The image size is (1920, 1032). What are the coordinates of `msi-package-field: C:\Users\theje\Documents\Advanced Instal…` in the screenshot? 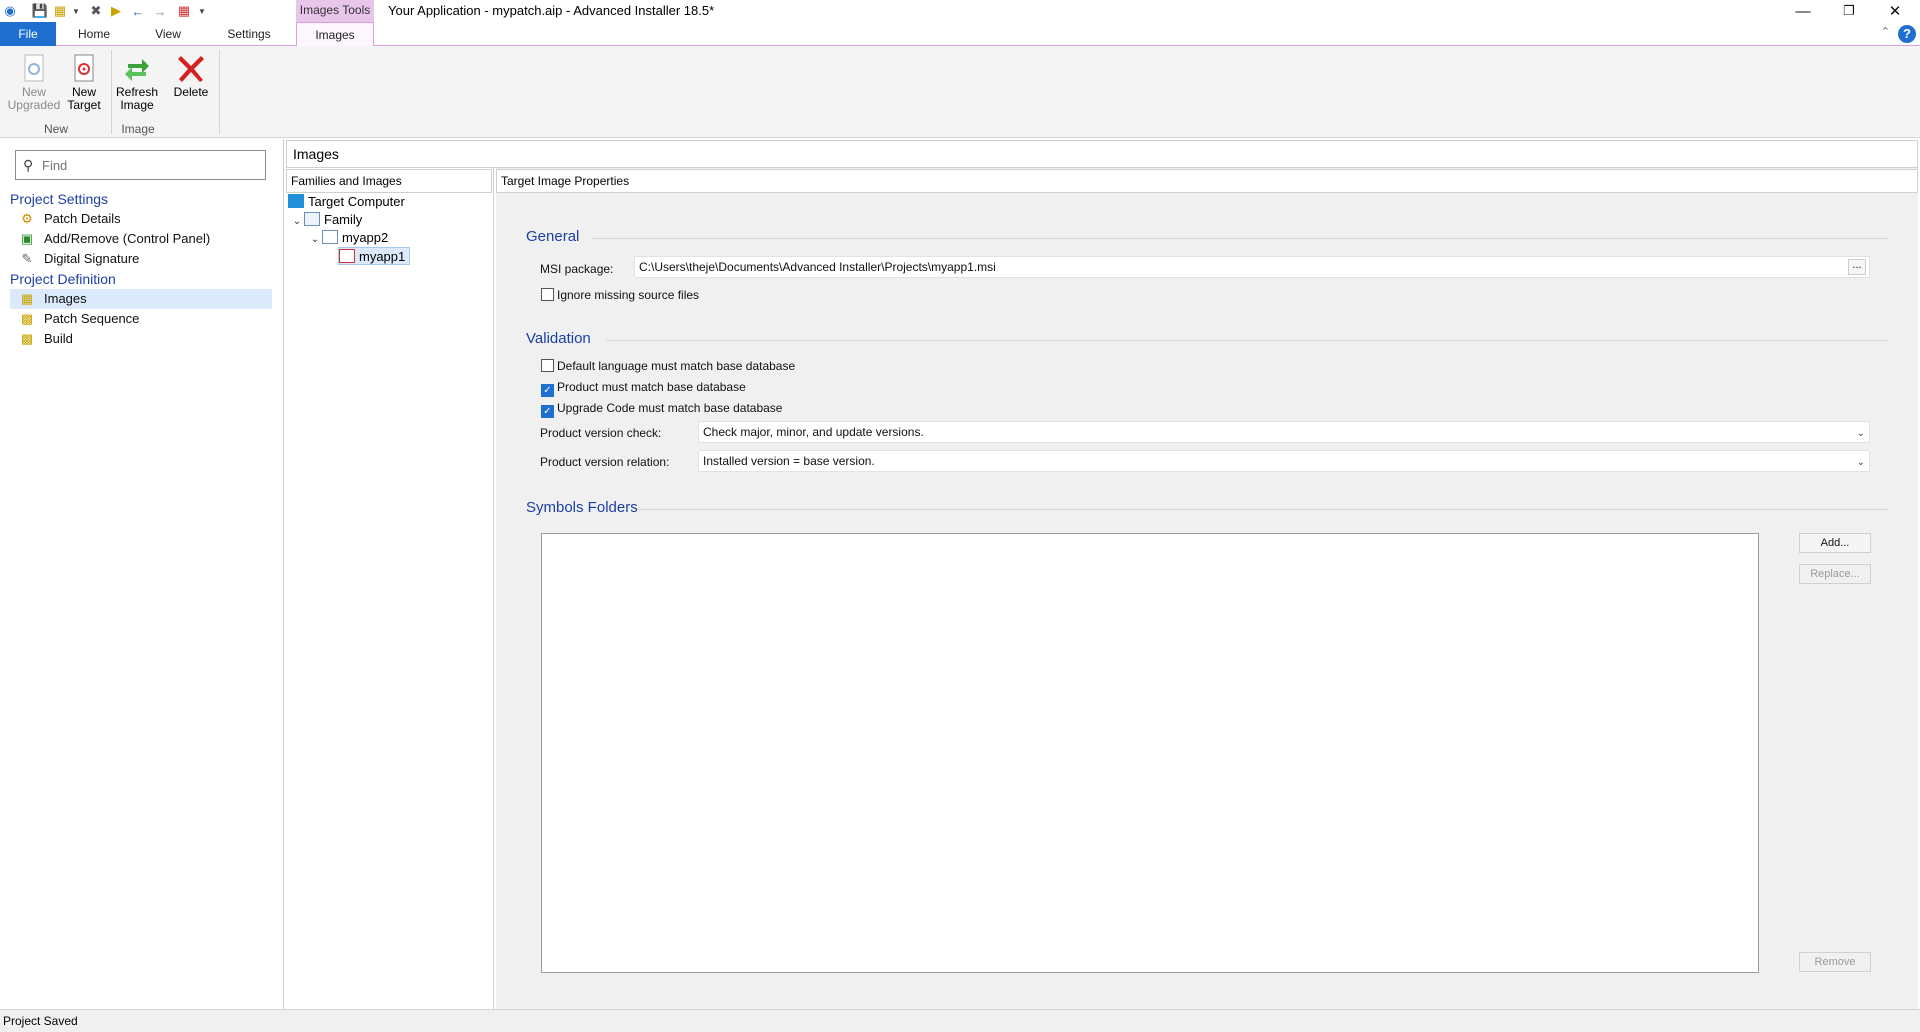 It's located at (1252, 267).